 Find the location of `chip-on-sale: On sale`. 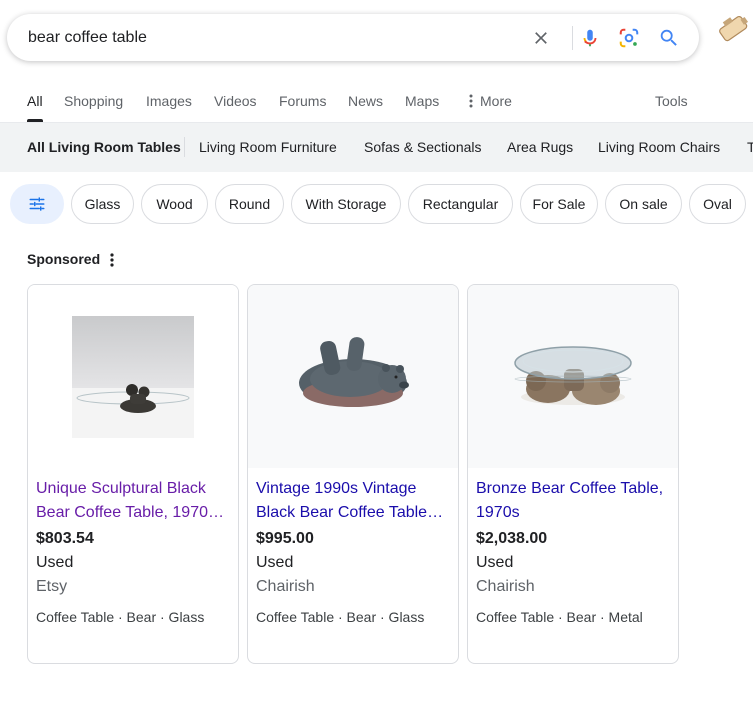

chip-on-sale: On sale is located at coordinates (643, 204).